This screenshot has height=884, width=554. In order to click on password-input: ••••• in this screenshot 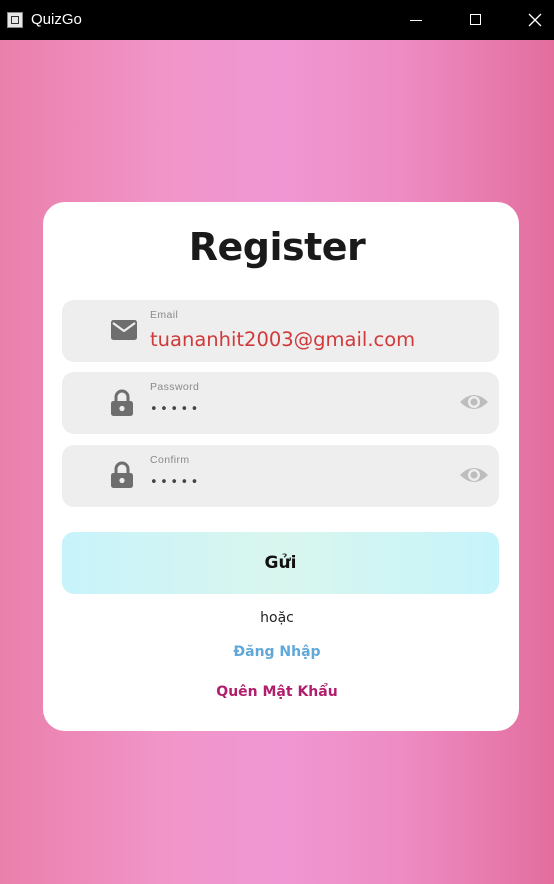, I will do `click(175, 409)`.